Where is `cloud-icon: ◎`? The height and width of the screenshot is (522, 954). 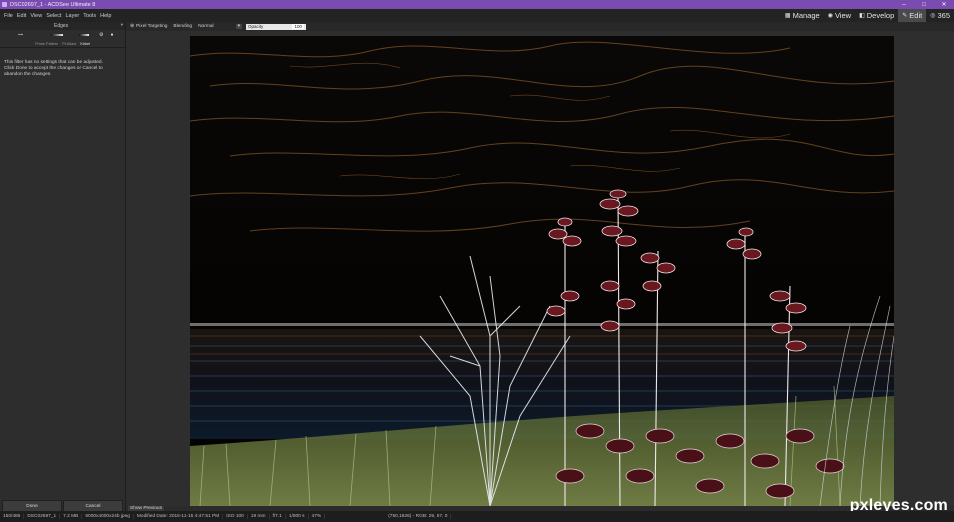 cloud-icon: ◎ is located at coordinates (933, 16).